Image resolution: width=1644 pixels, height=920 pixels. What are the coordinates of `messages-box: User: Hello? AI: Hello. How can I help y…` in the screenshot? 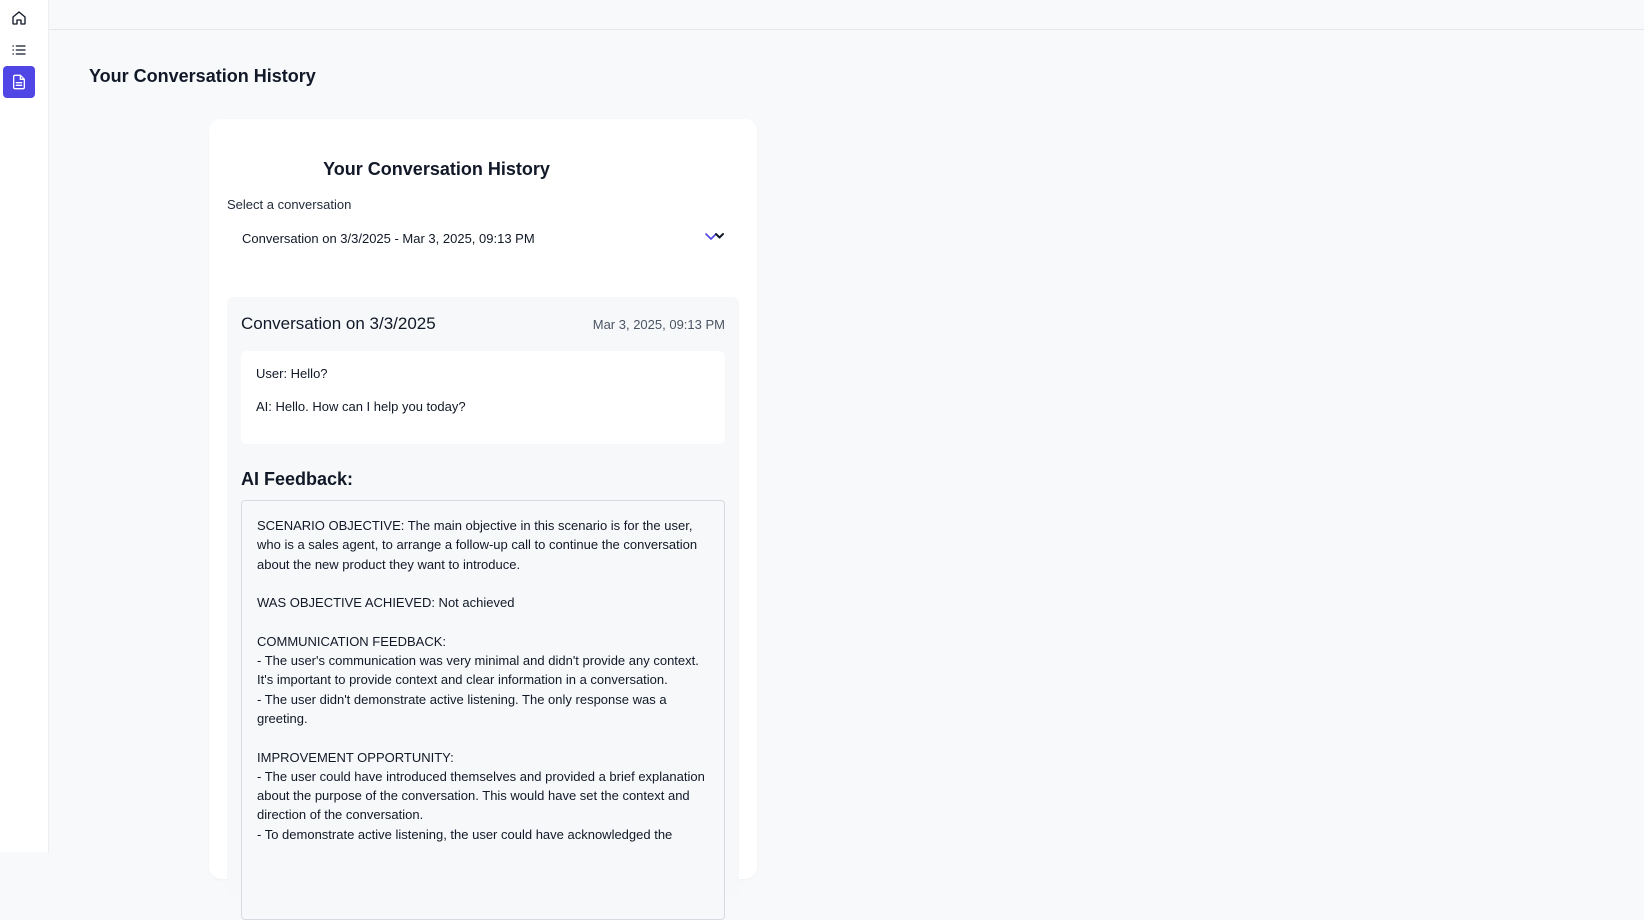 It's located at (483, 397).